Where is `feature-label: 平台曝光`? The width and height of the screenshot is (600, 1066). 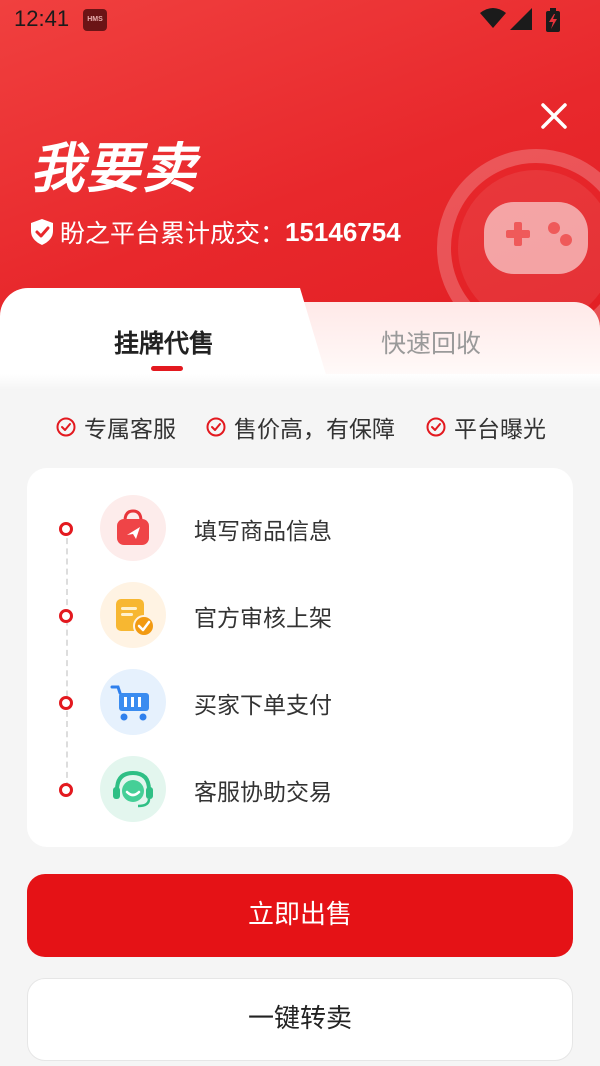
feature-label: 平台曝光 is located at coordinates (500, 430).